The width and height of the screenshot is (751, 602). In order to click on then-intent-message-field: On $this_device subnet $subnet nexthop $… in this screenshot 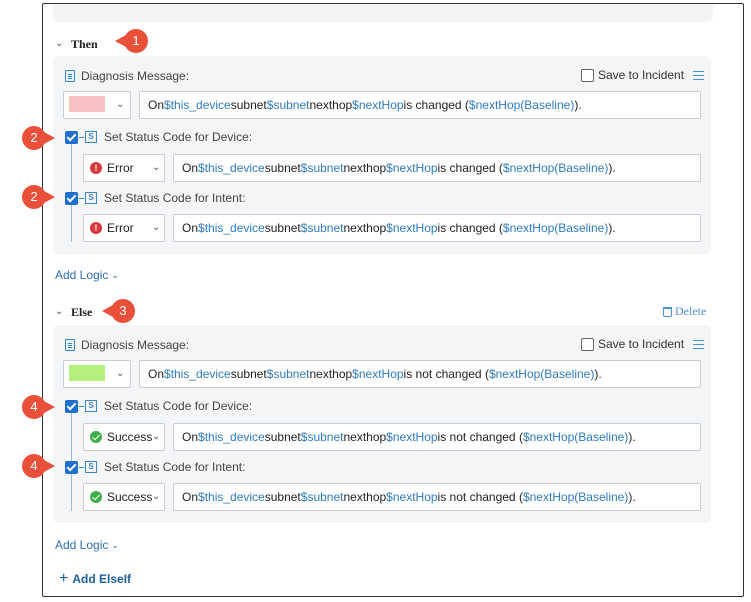, I will do `click(437, 228)`.